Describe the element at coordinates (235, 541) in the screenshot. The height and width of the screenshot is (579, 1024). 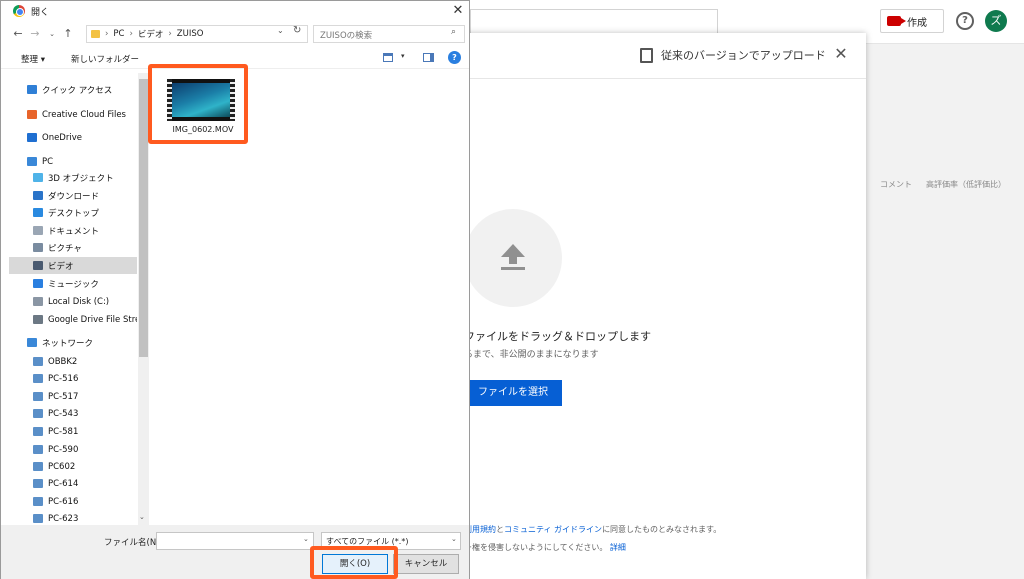
I see `filename-input` at that location.